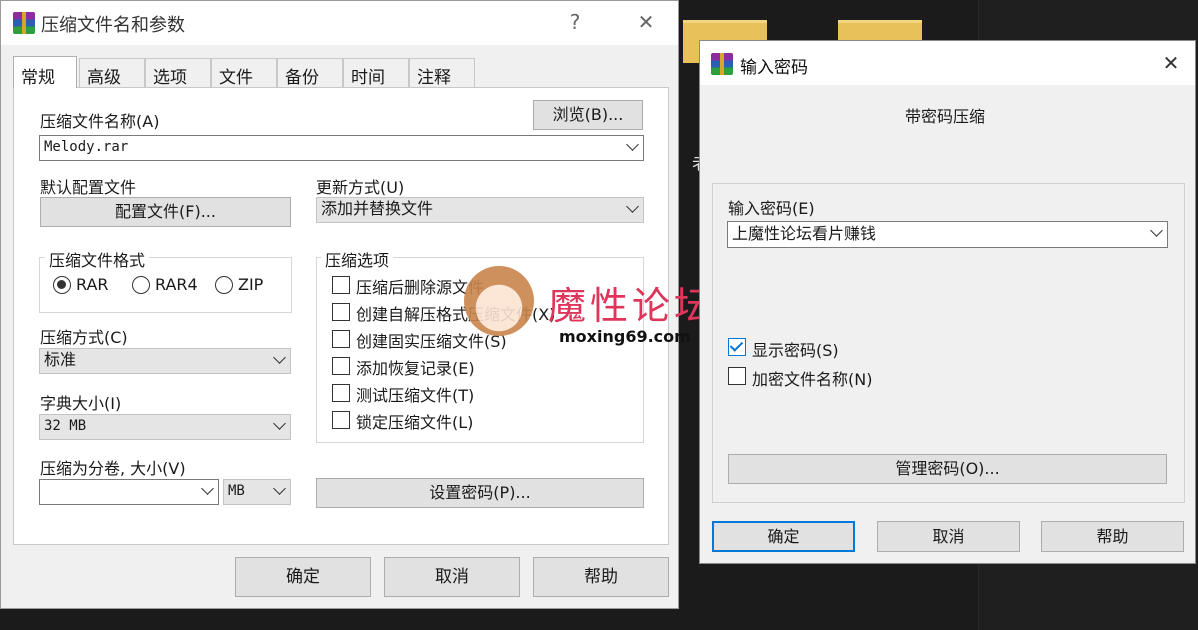 Image resolution: width=1198 pixels, height=630 pixels. Describe the element at coordinates (812, 378) in the screenshot. I see `encrypt-names-label: 加密文件名称(N)` at that location.